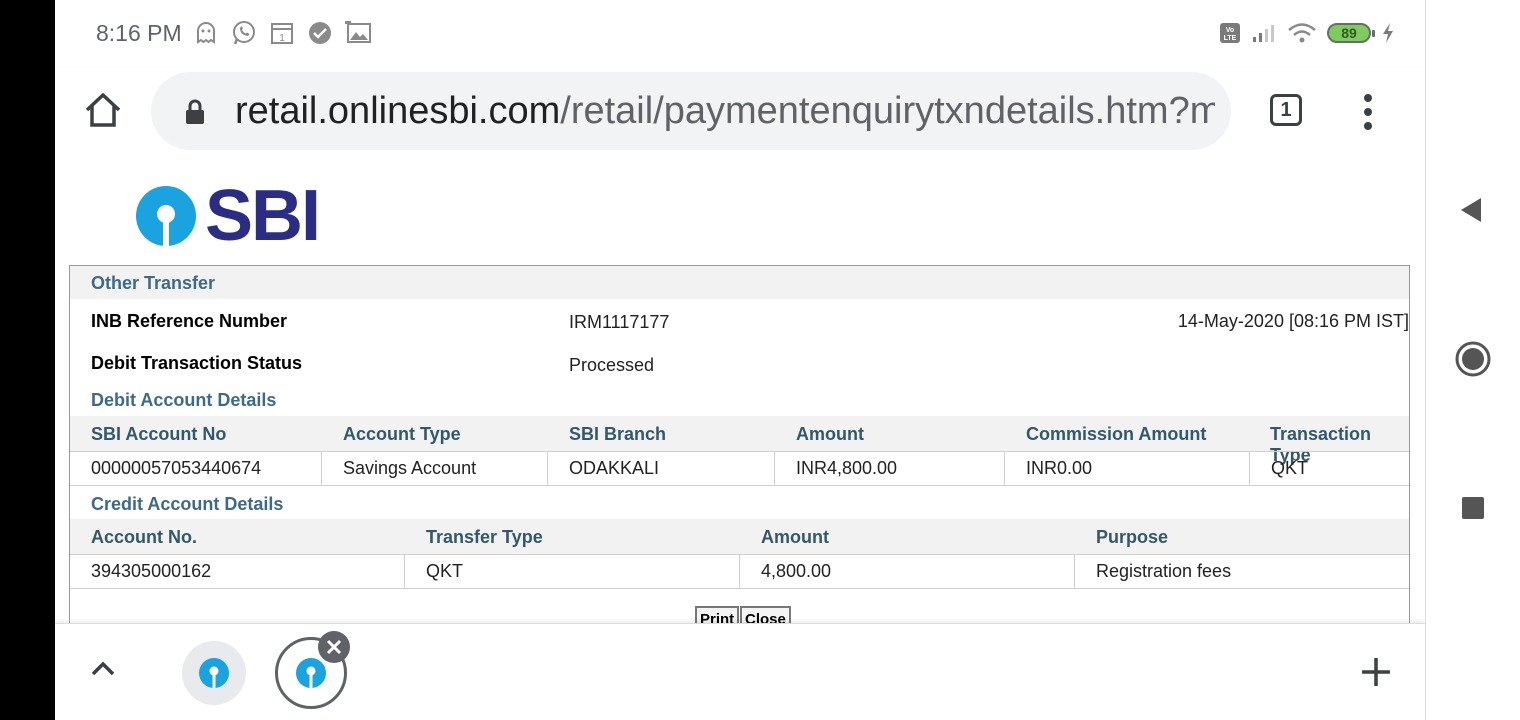 The image size is (1520, 720). I want to click on back-icon, so click(1471, 210).